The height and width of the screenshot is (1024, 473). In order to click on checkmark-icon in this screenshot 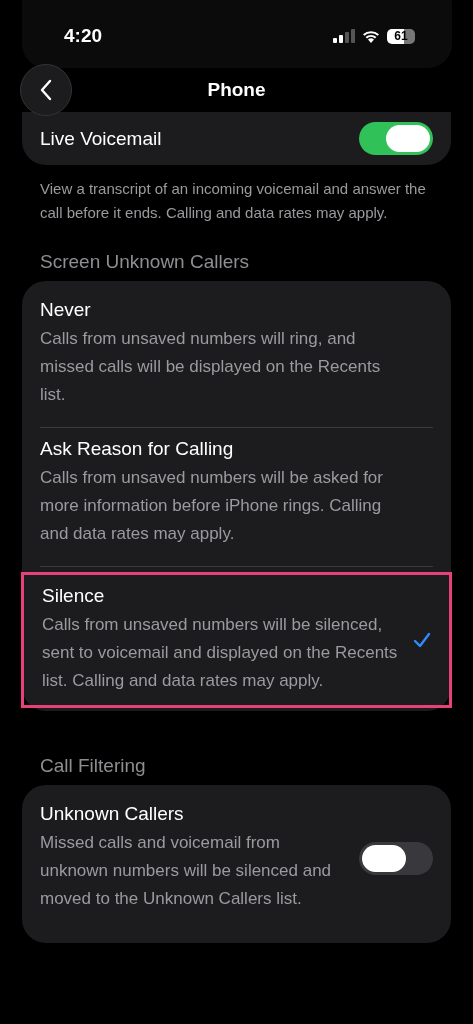, I will do `click(422, 640)`.